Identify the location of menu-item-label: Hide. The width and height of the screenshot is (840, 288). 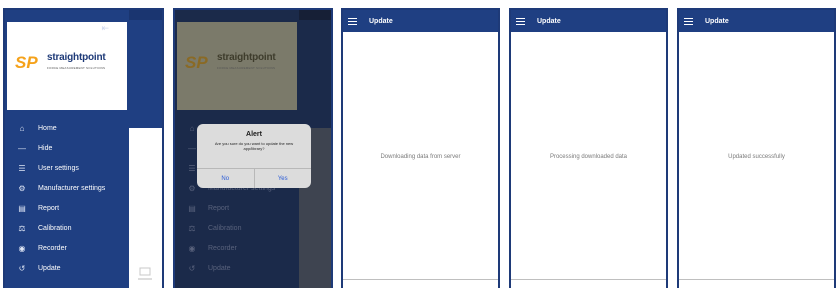
(45, 148).